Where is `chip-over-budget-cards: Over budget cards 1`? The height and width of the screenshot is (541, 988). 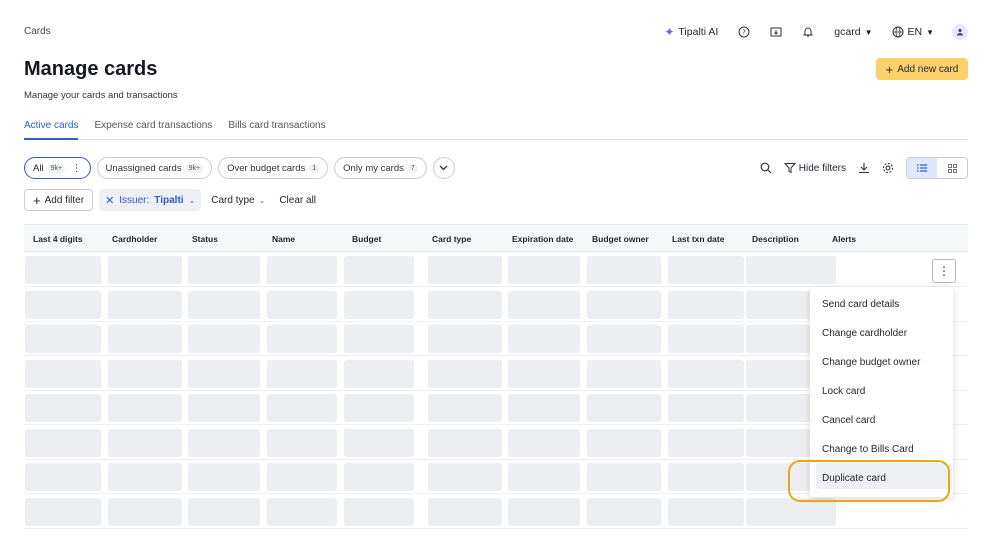
chip-over-budget-cards: Over budget cards 1 is located at coordinates (273, 168).